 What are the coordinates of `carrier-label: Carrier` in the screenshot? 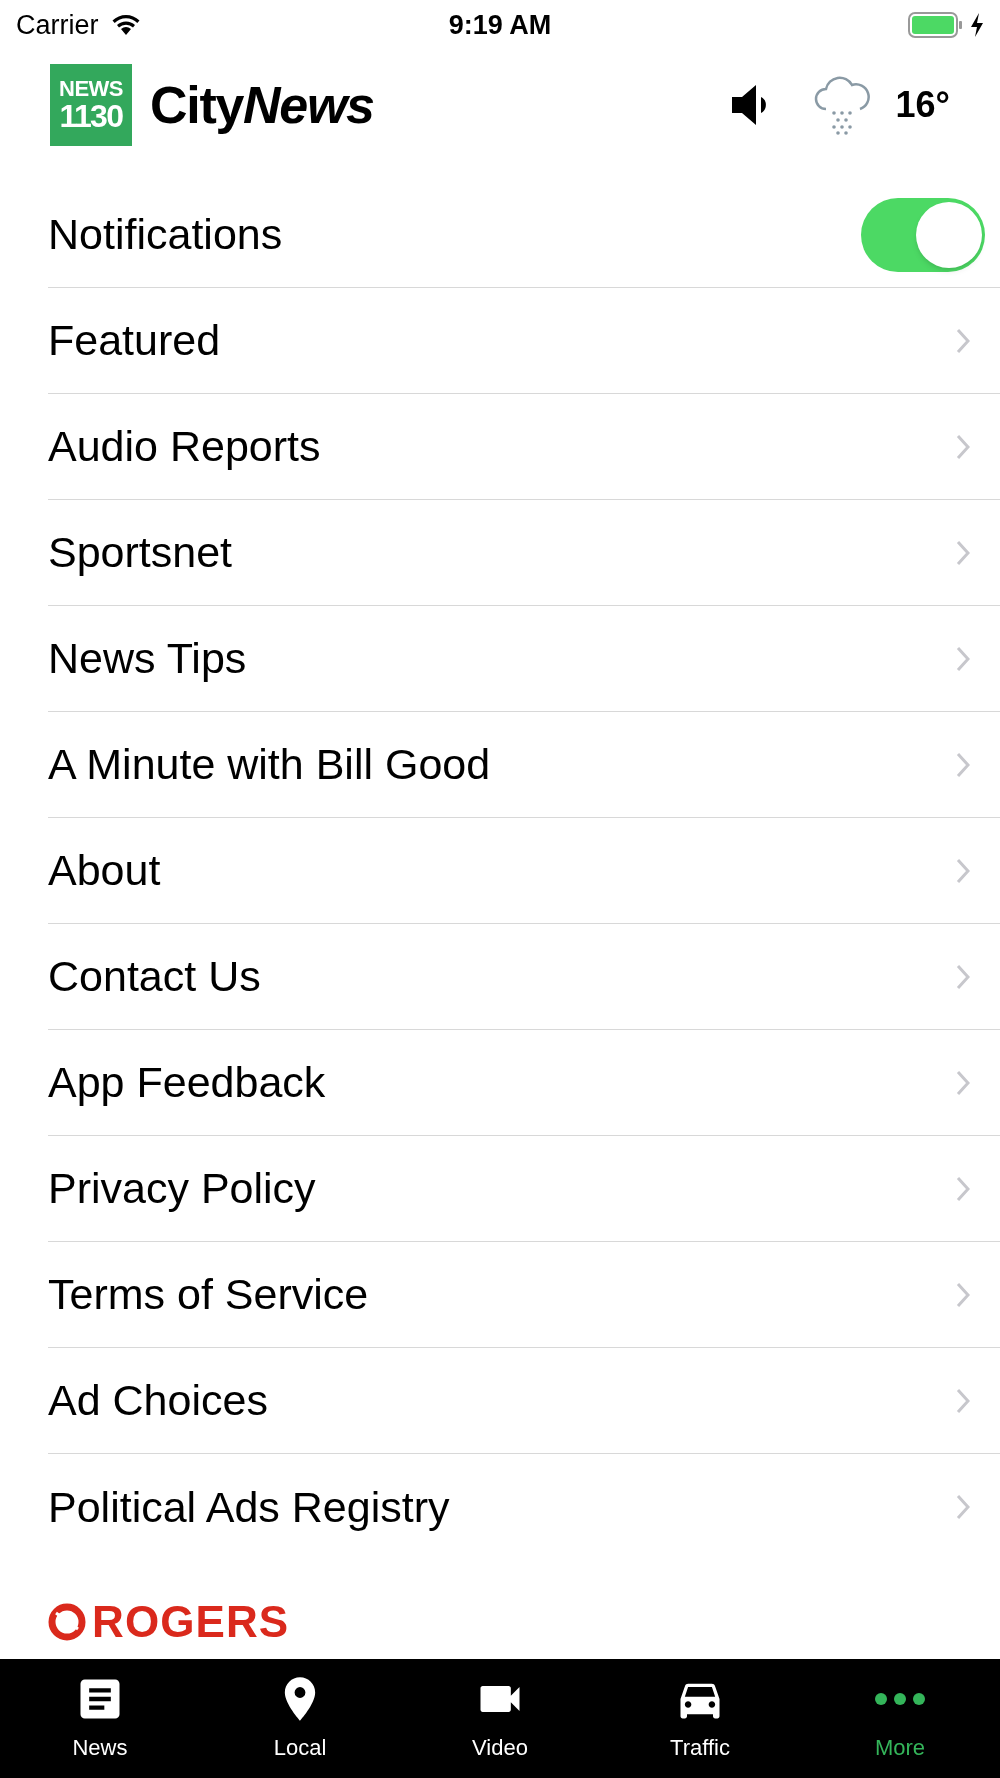 It's located at (57, 25).